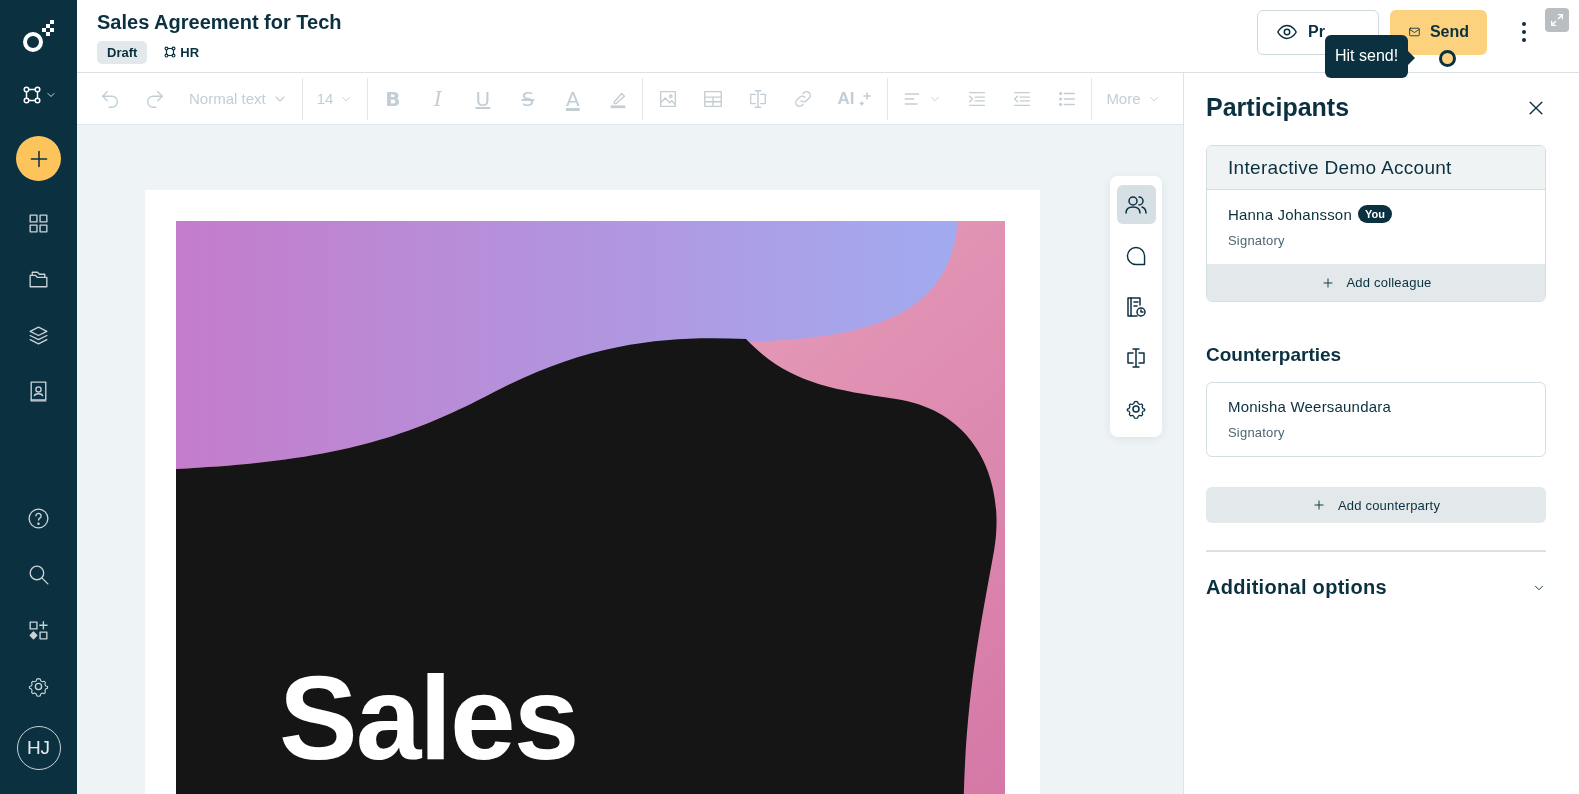 This screenshot has width=1579, height=794. I want to click on more-options-icon, so click(1524, 32).